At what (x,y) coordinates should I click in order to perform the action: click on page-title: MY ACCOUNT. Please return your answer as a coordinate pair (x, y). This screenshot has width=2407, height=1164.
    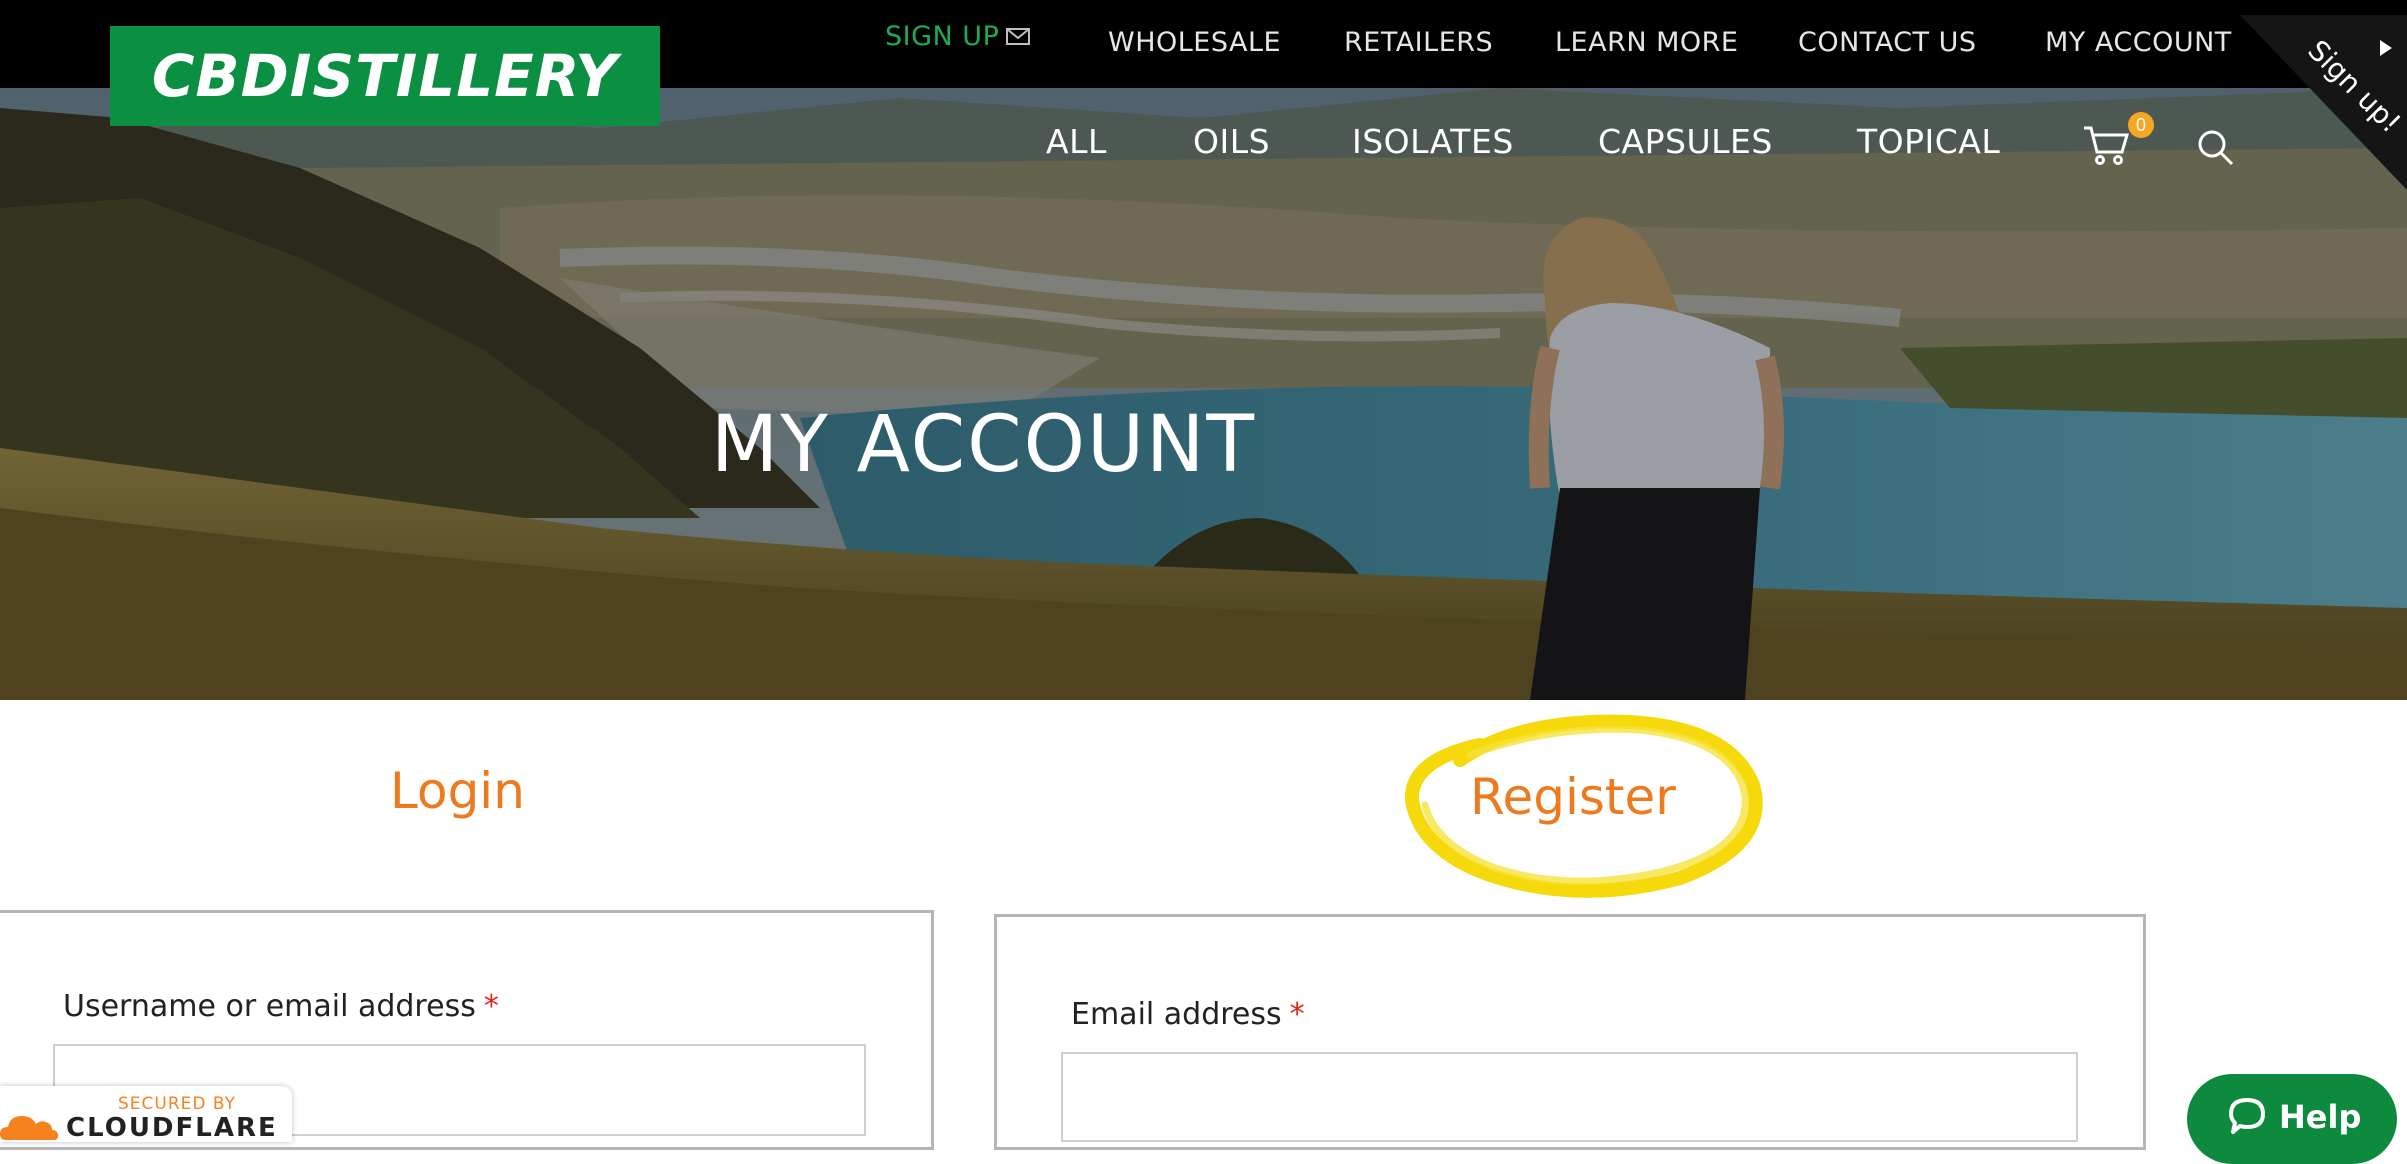
    Looking at the image, I should click on (983, 445).